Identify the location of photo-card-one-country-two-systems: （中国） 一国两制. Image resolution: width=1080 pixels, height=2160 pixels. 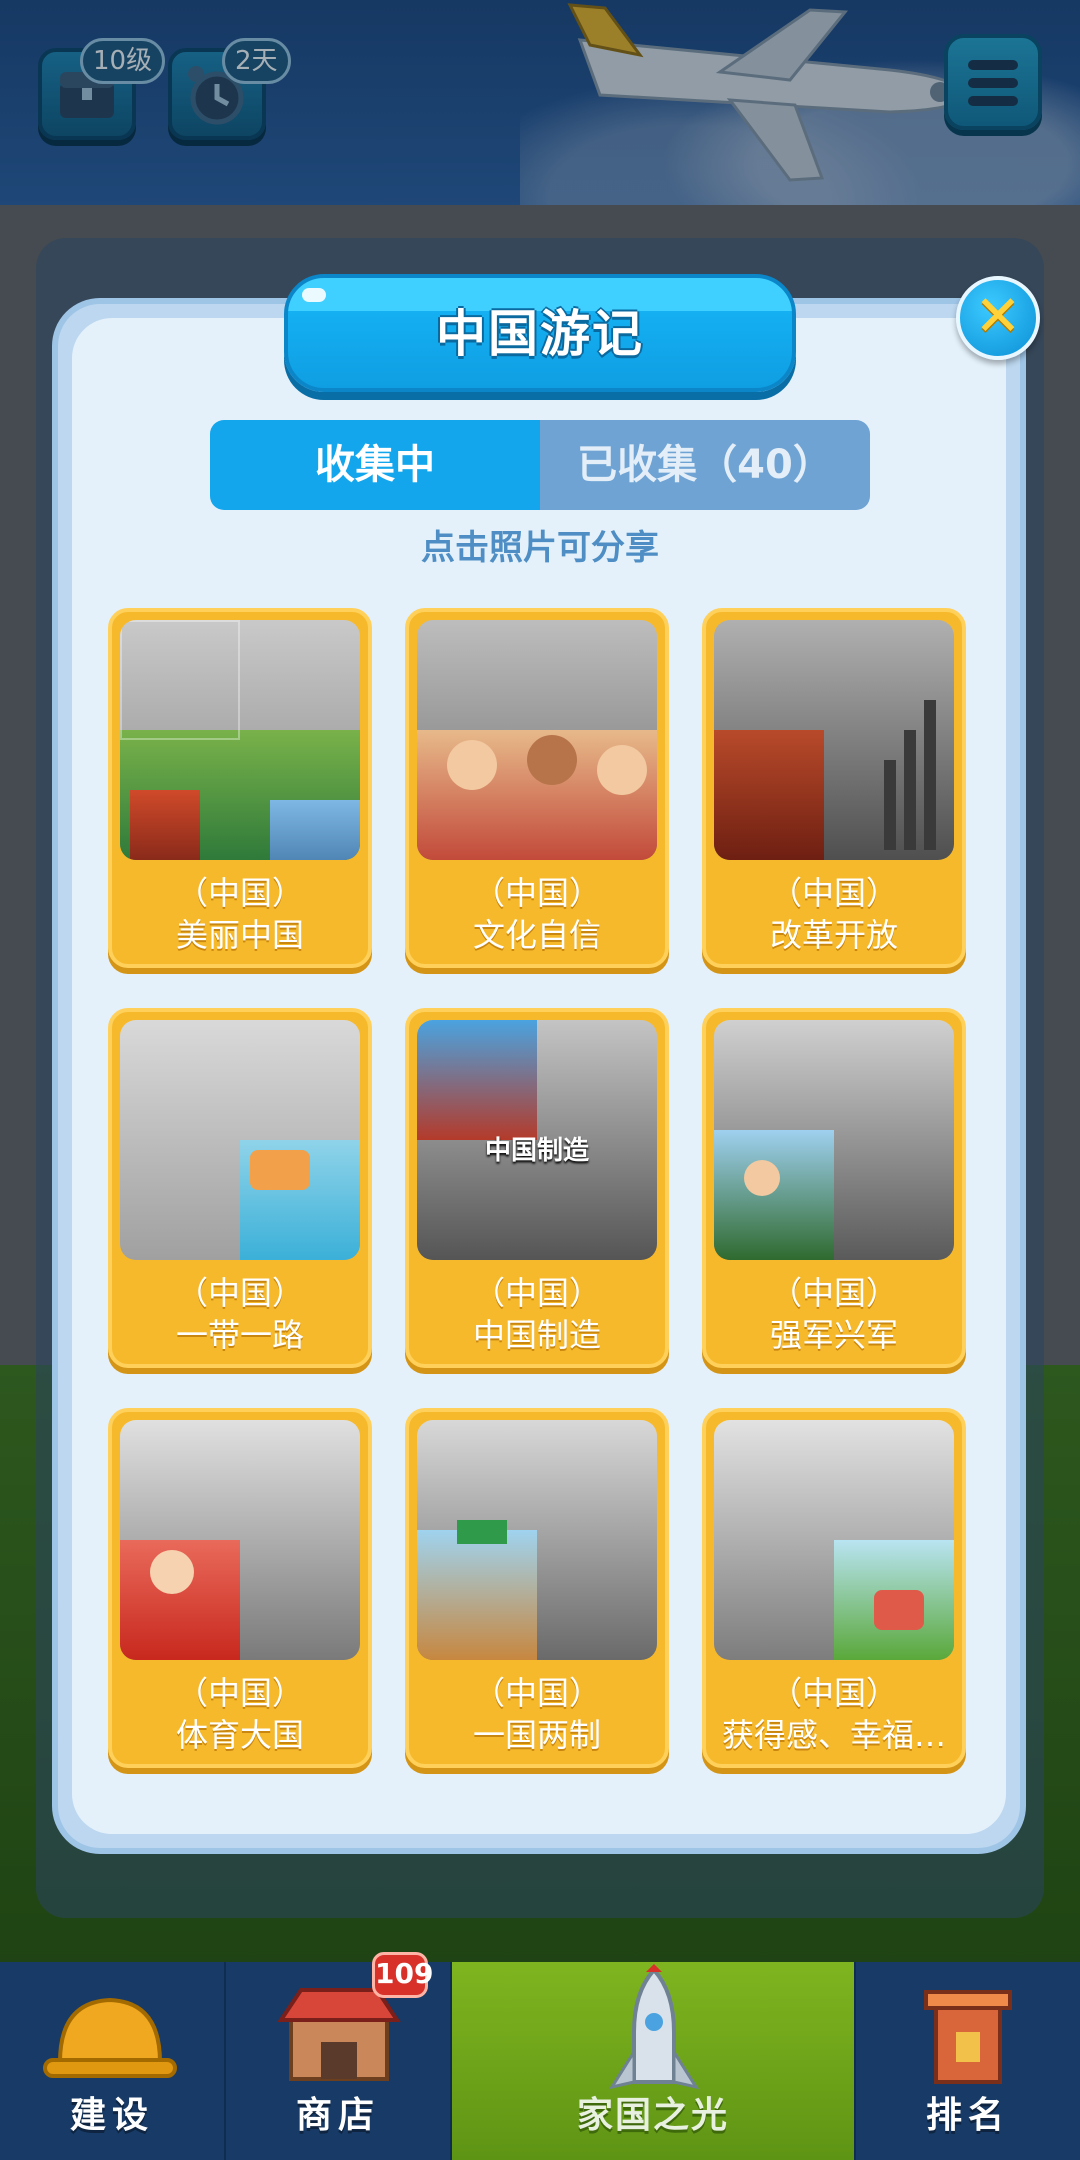
(537, 1588).